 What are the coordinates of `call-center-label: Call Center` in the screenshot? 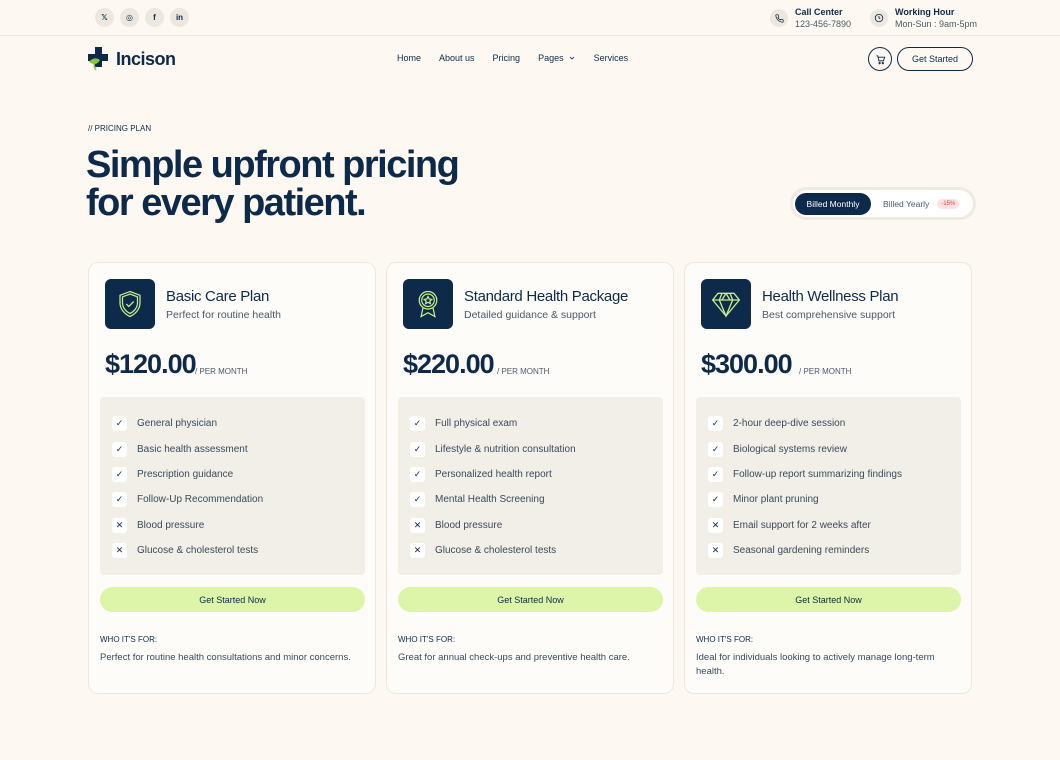 It's located at (819, 12).